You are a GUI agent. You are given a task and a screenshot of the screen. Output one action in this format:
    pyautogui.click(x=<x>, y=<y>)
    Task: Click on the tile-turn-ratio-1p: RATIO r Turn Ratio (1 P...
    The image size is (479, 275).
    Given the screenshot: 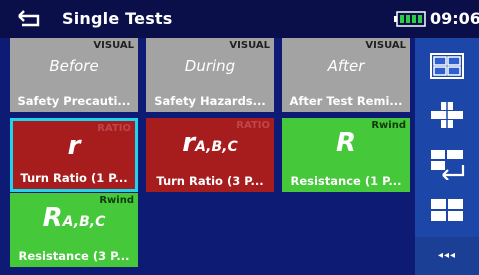 What is the action you would take?
    pyautogui.click(x=74, y=155)
    